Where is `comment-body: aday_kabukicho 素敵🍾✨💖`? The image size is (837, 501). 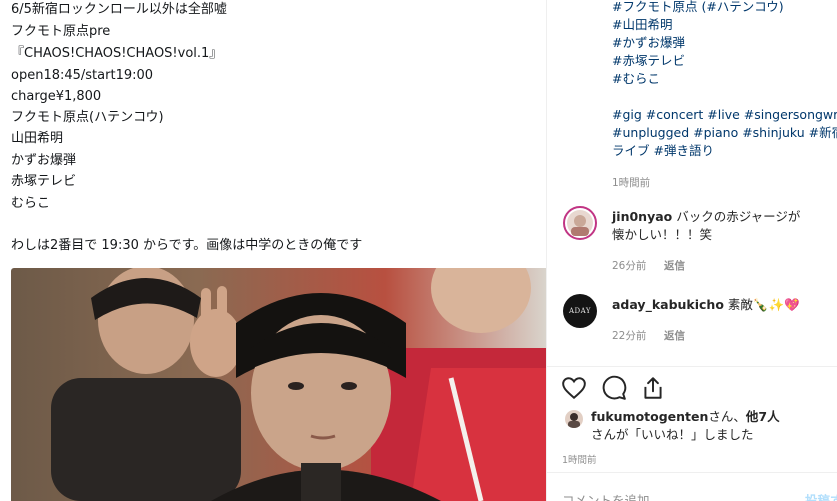
comment-body: aday_kabukicho 素敵🍾✨💖 is located at coordinates (706, 305).